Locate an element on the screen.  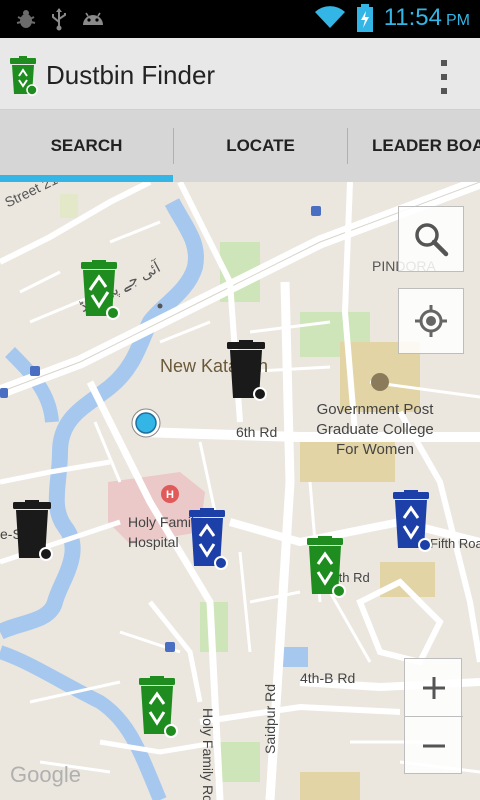
svg-text: H is located at coordinates (170, 495).